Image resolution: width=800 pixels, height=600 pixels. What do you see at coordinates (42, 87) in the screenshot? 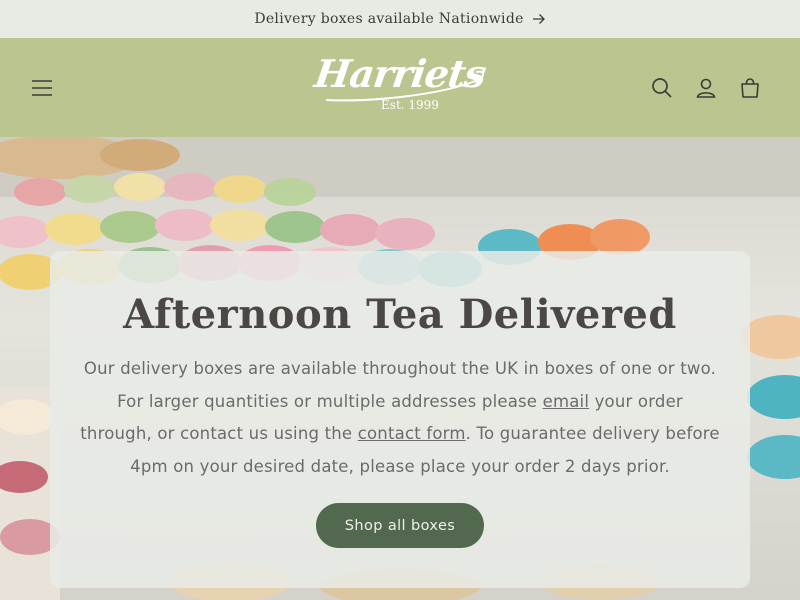
I see `menu-icon` at bounding box center [42, 87].